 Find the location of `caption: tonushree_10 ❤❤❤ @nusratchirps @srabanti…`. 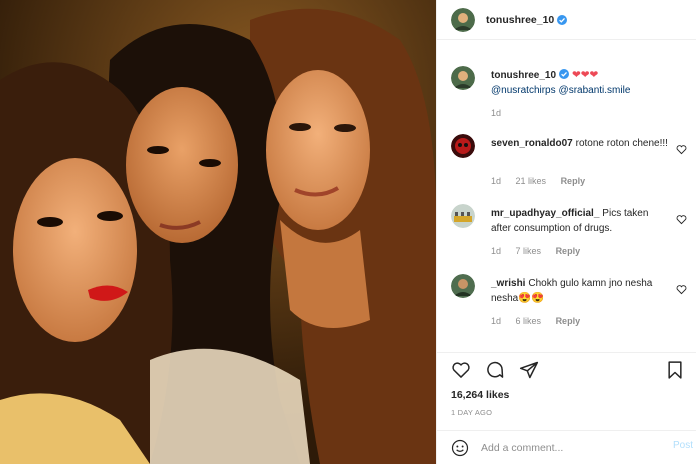

caption: tonushree_10 ❤❤❤ @nusratchirps @srabanti… is located at coordinates (571, 96).